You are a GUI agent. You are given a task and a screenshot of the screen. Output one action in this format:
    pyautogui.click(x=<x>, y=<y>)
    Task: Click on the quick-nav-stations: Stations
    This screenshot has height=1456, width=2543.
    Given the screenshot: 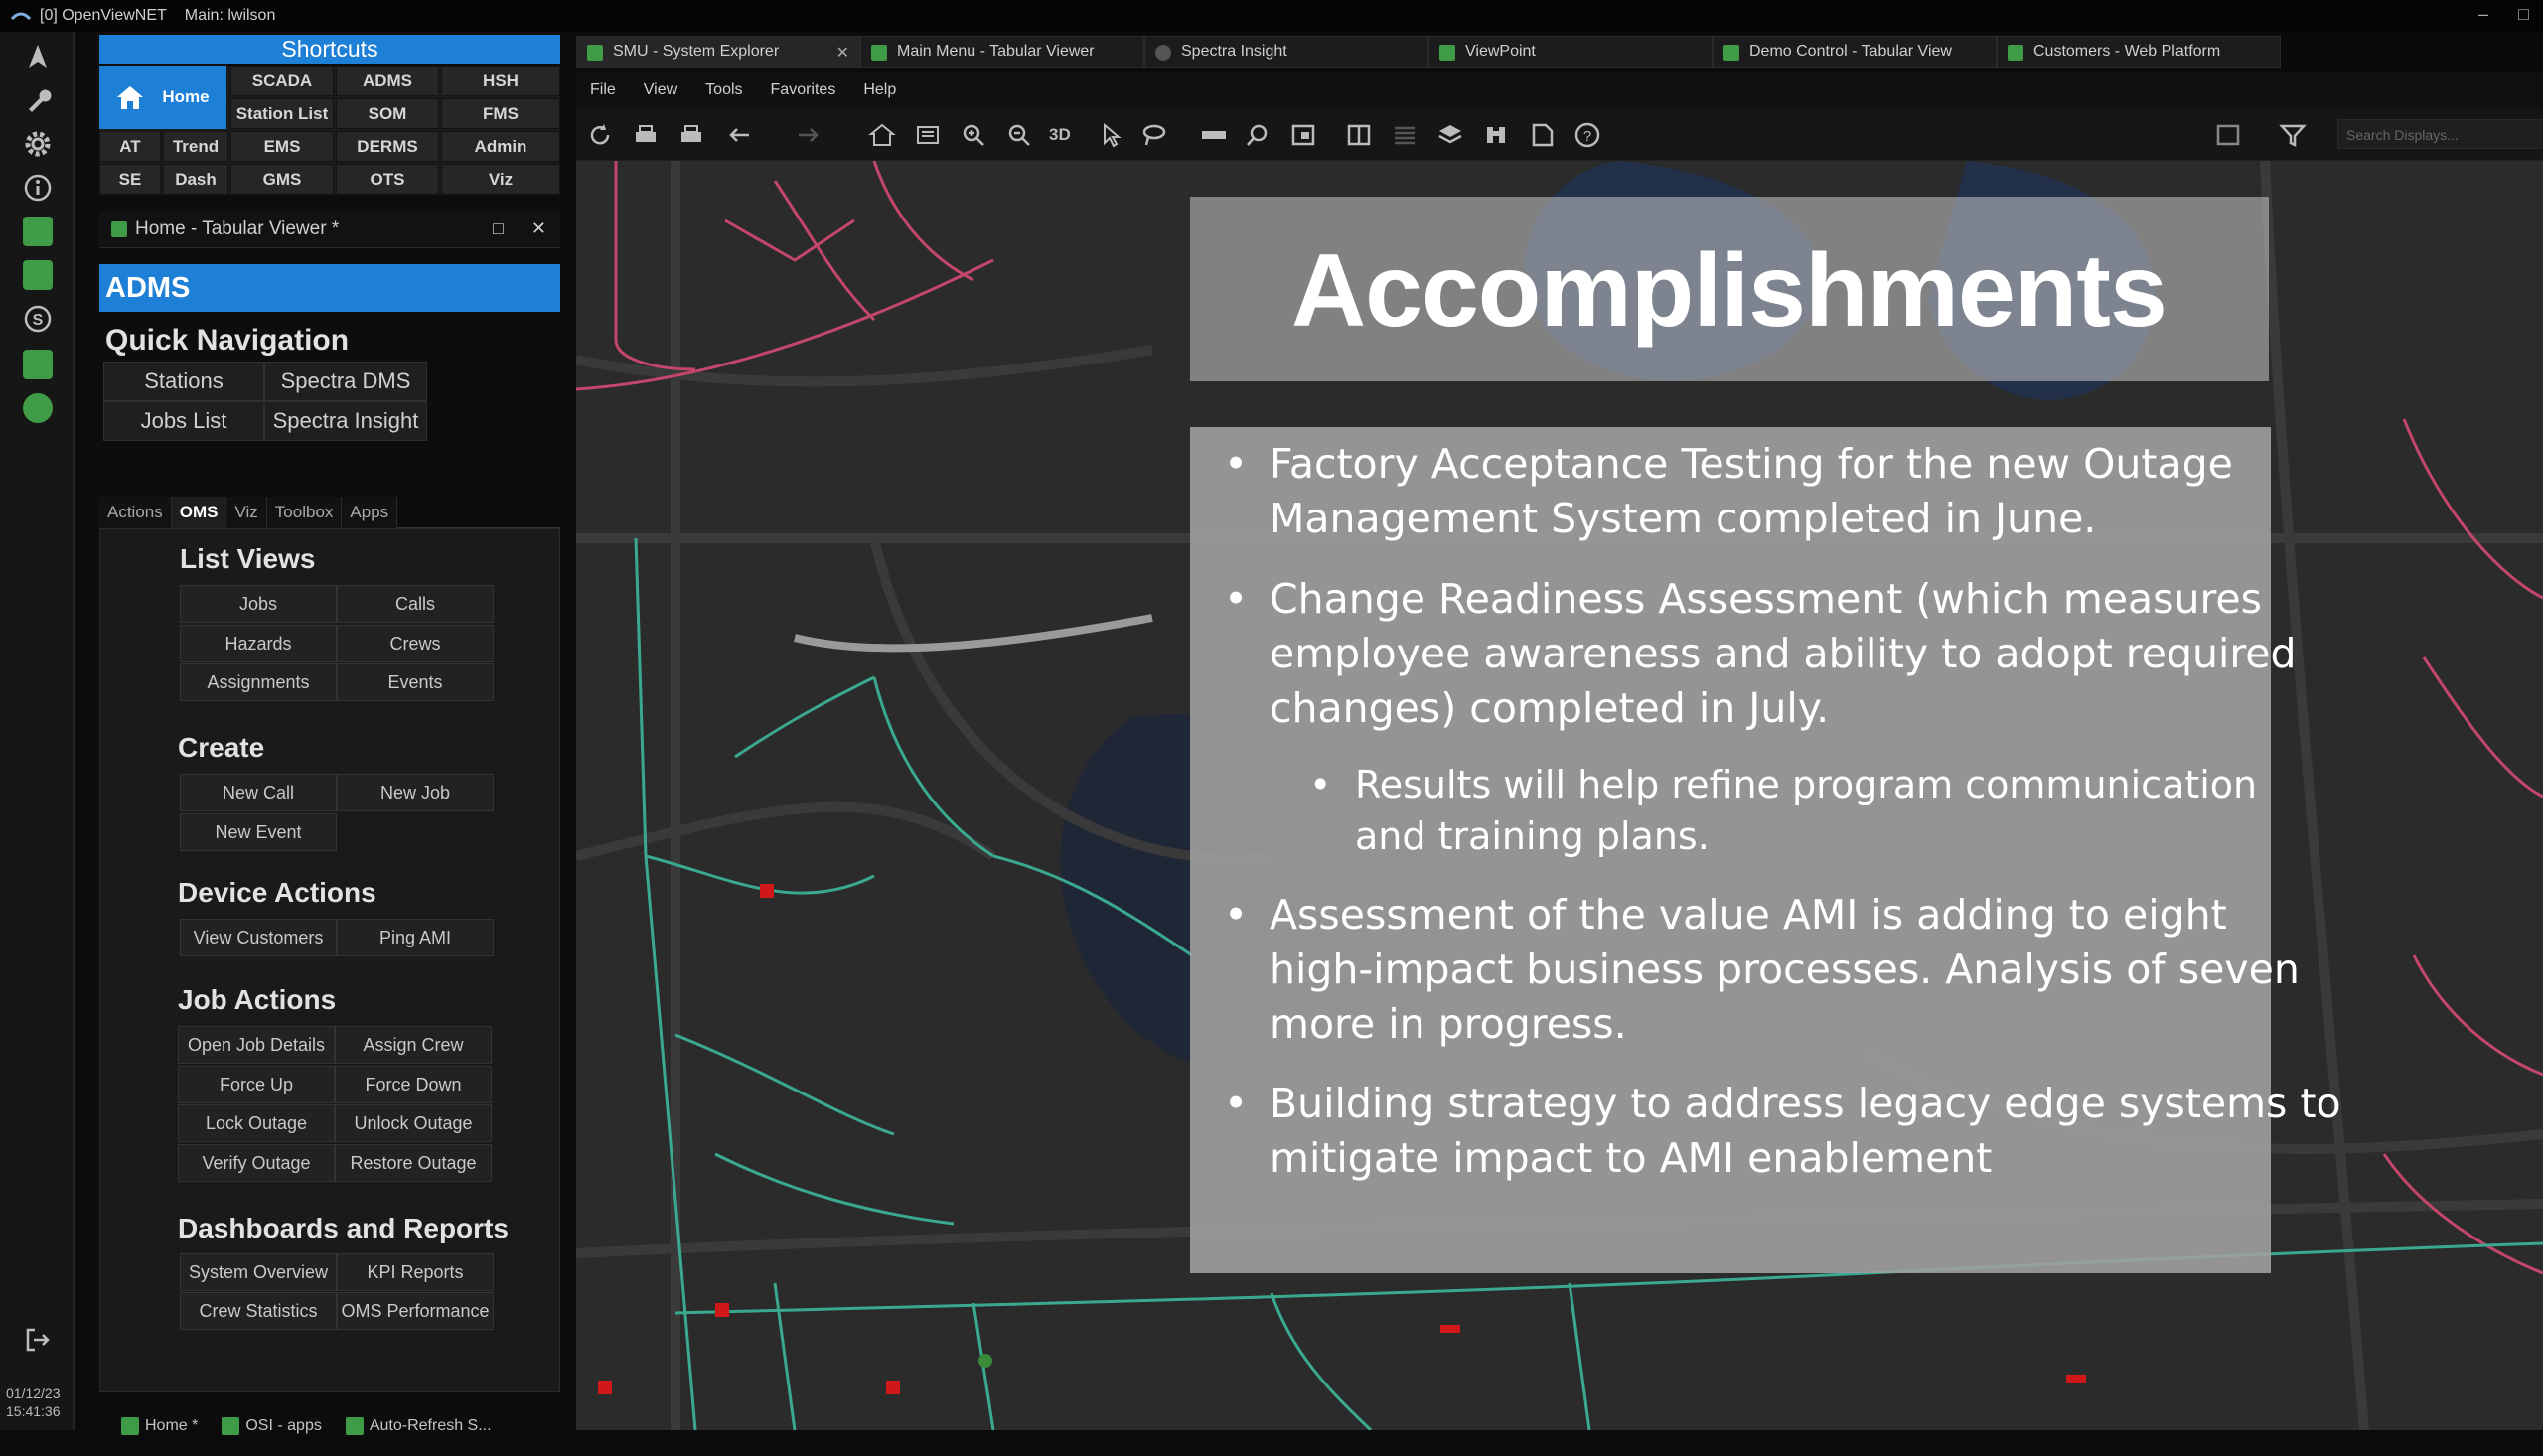 What is the action you would take?
    pyautogui.click(x=183, y=381)
    